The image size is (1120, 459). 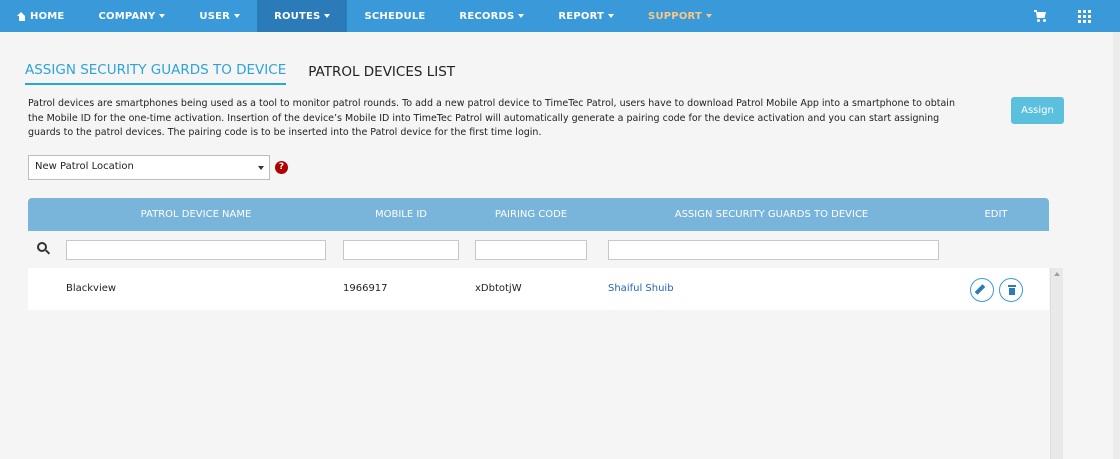 What do you see at coordinates (401, 250) in the screenshot?
I see `filter-mobile-id-input` at bounding box center [401, 250].